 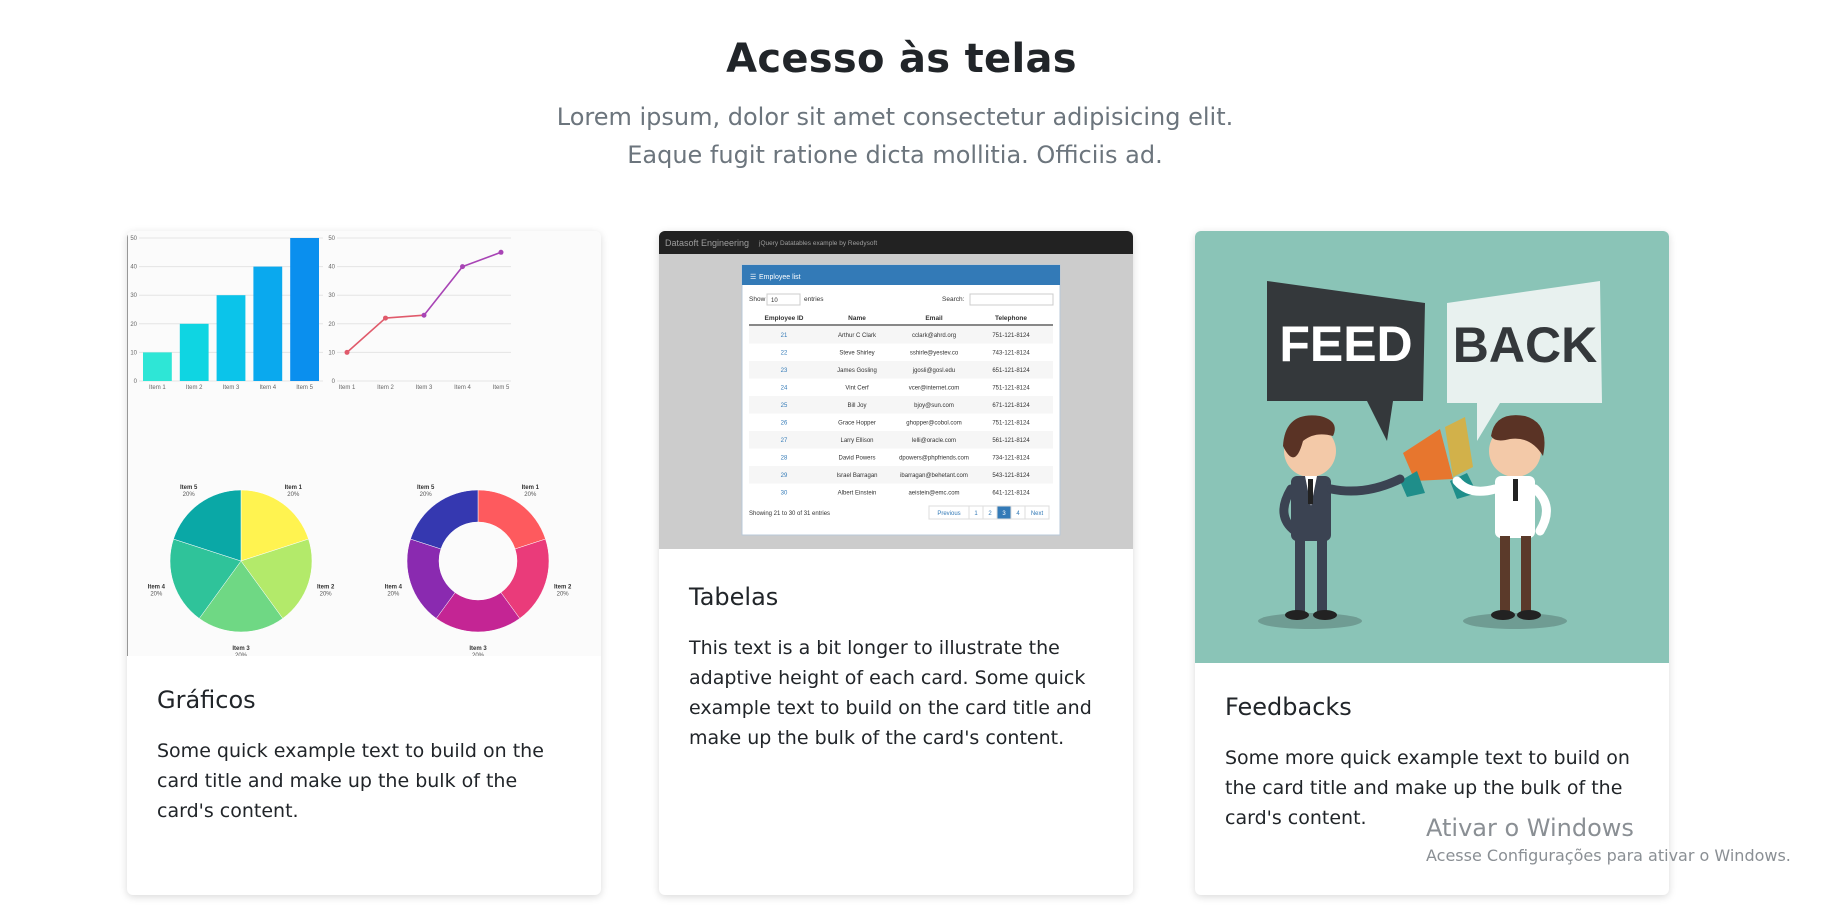 I want to click on table-cell: 751-121-8124, so click(x=1011, y=389).